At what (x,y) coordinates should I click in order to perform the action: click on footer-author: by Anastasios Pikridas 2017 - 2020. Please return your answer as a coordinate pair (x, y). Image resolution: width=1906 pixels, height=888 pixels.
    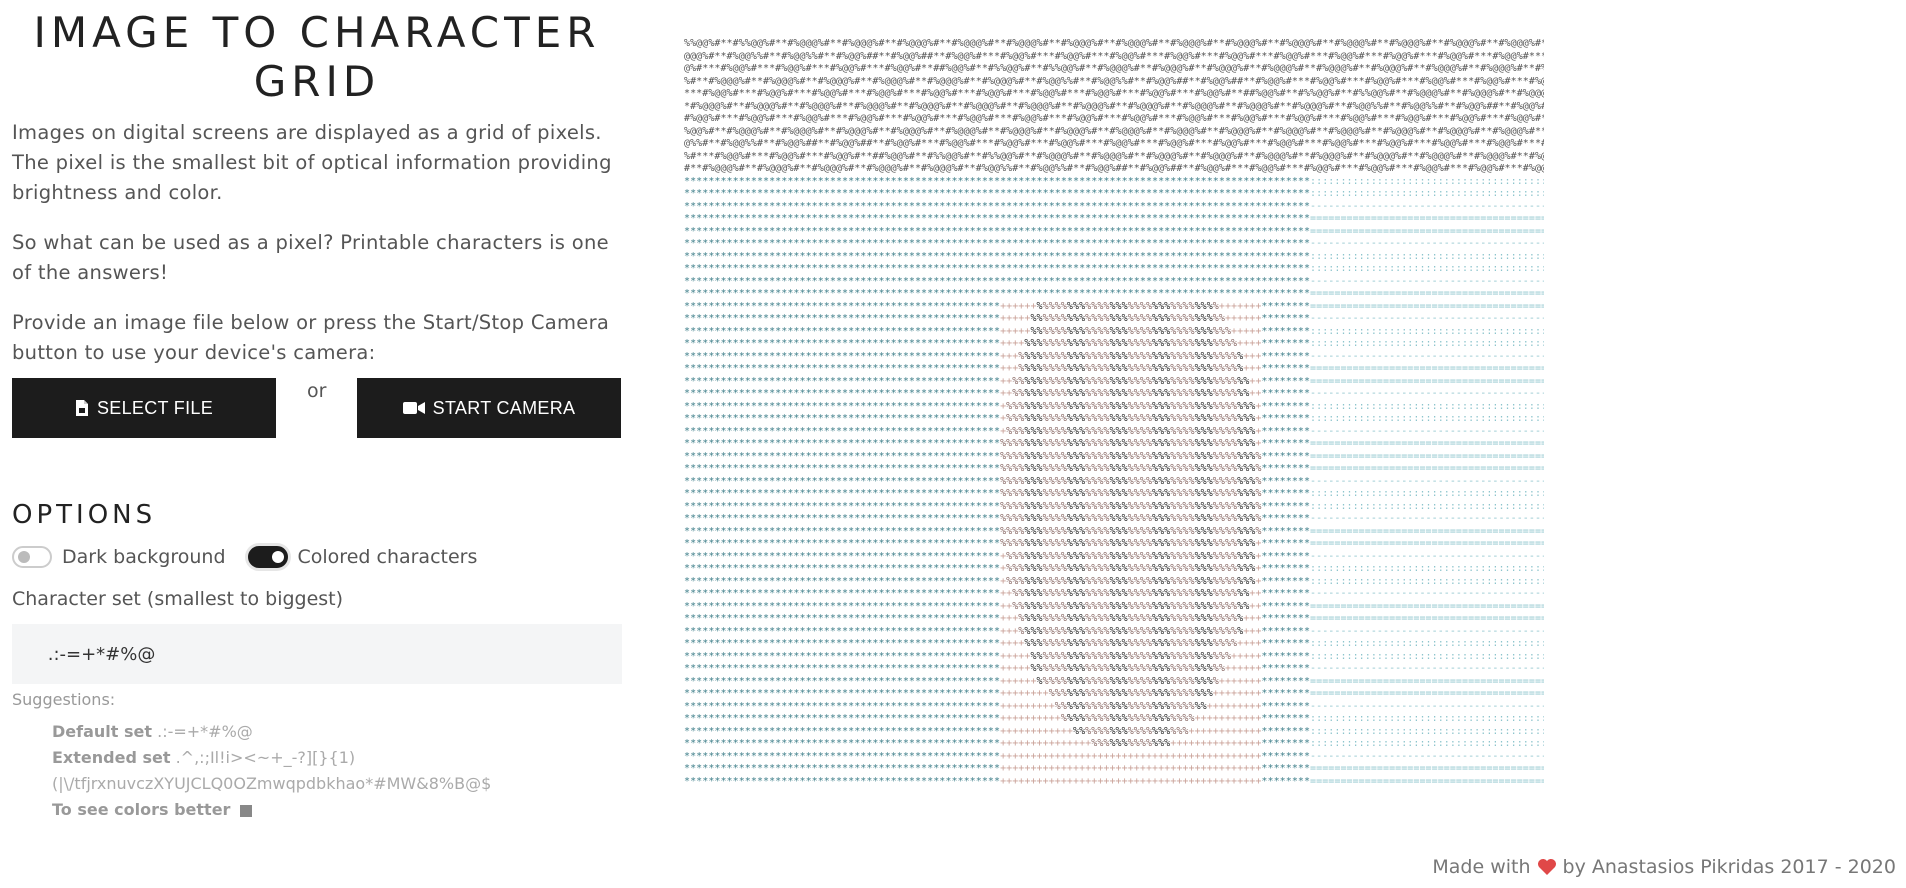
    Looking at the image, I should click on (1729, 867).